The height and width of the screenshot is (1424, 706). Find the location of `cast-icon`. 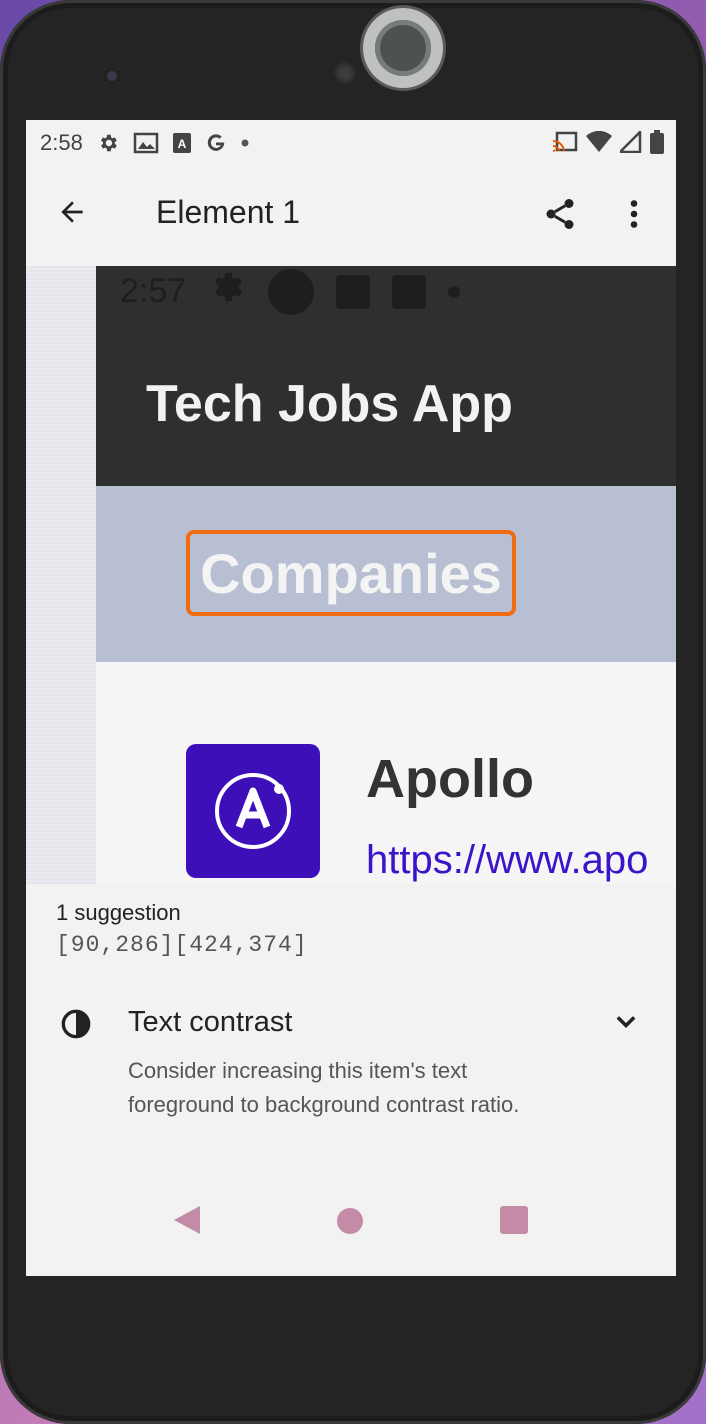

cast-icon is located at coordinates (565, 145).